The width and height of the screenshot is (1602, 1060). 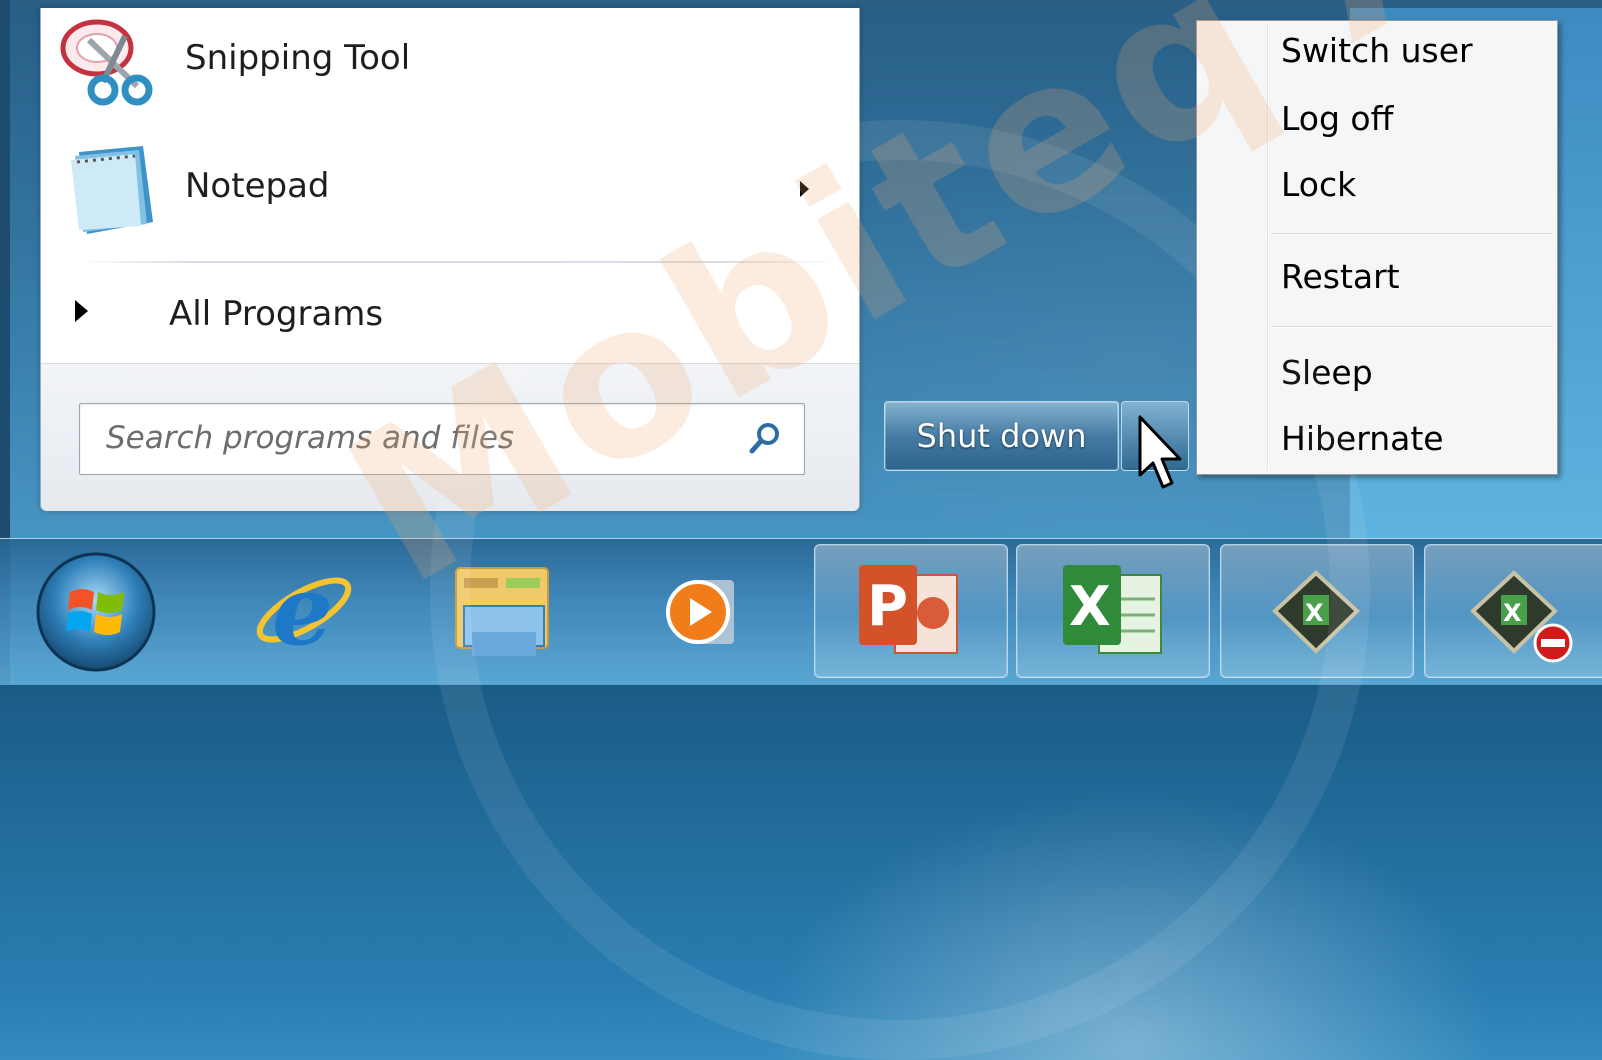 I want to click on excel-file-icon: X, so click(x=1316, y=612).